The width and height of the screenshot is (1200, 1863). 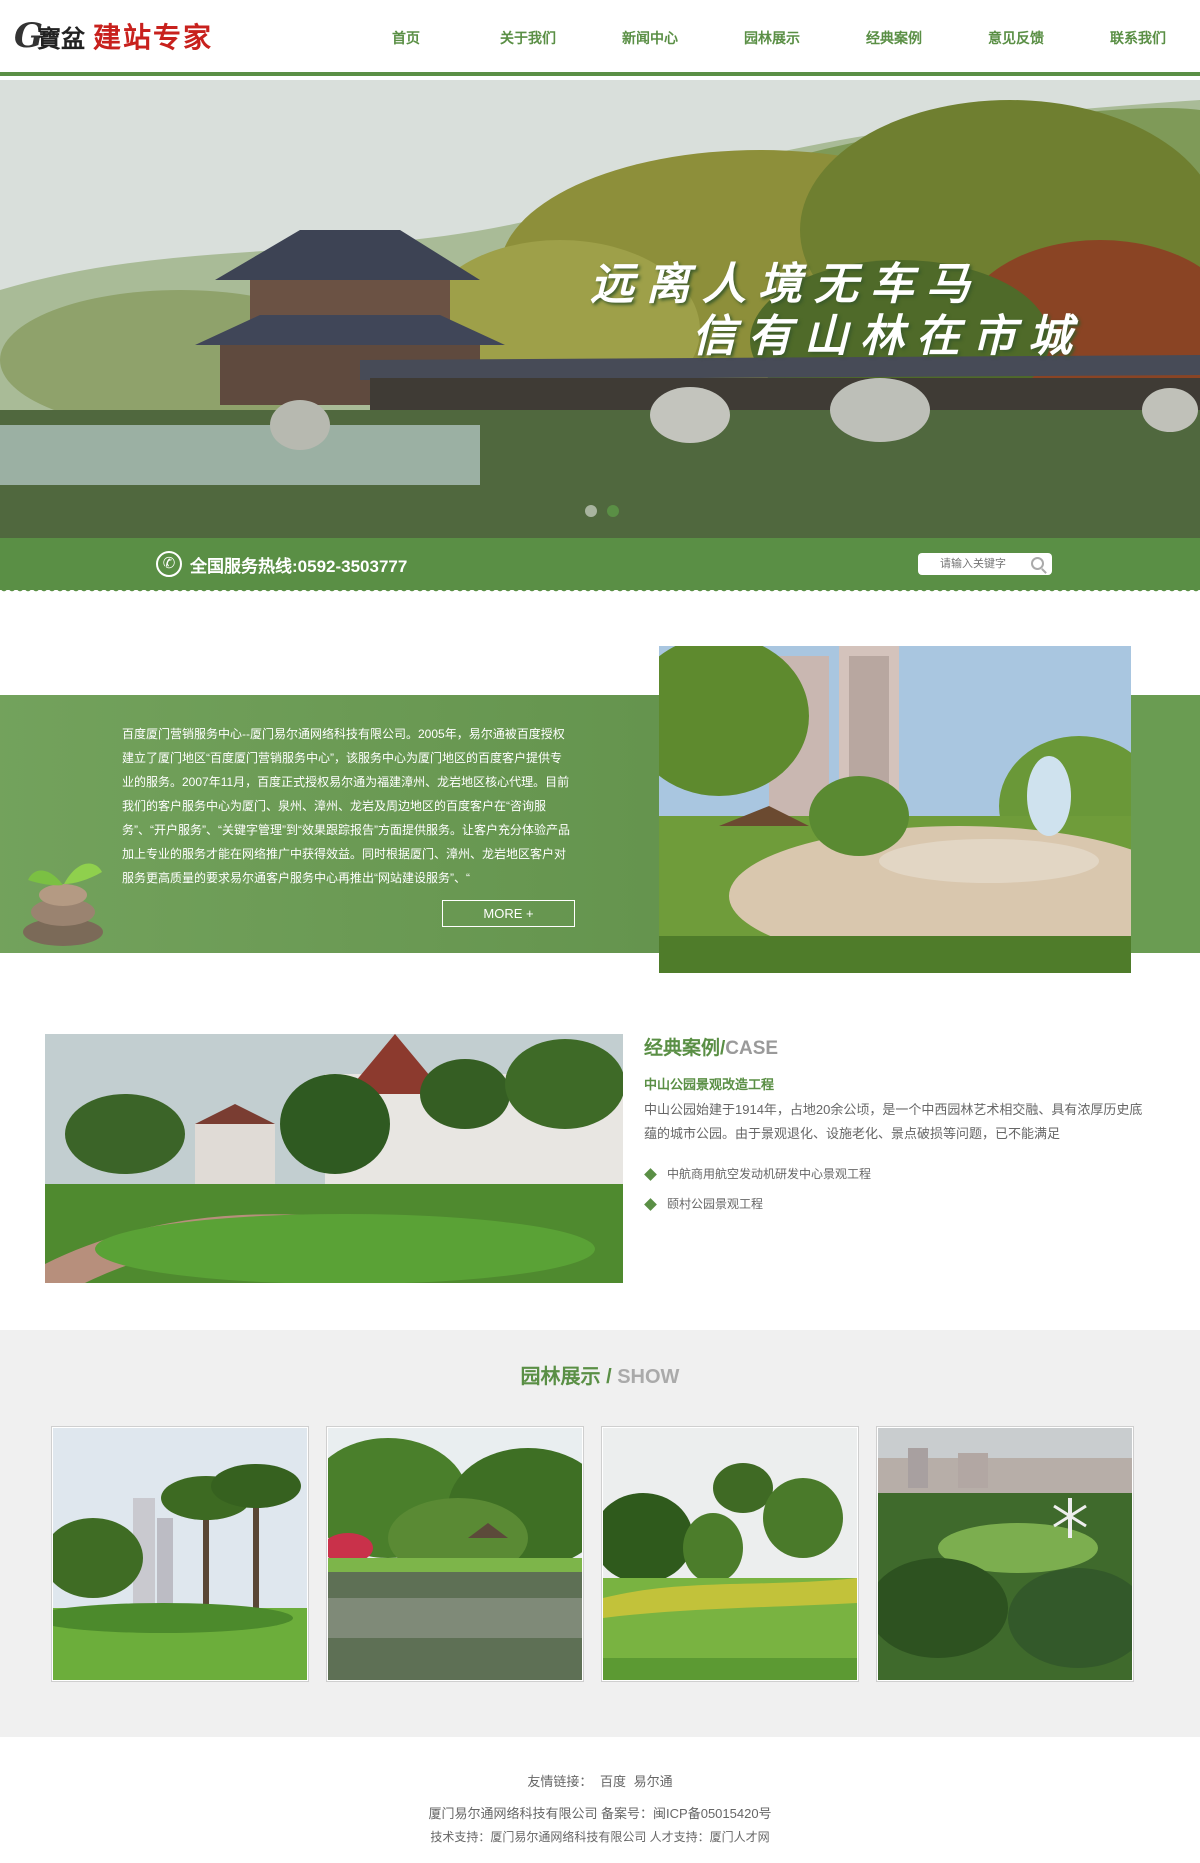 I want to click on about-park-photo, so click(x=895, y=809).